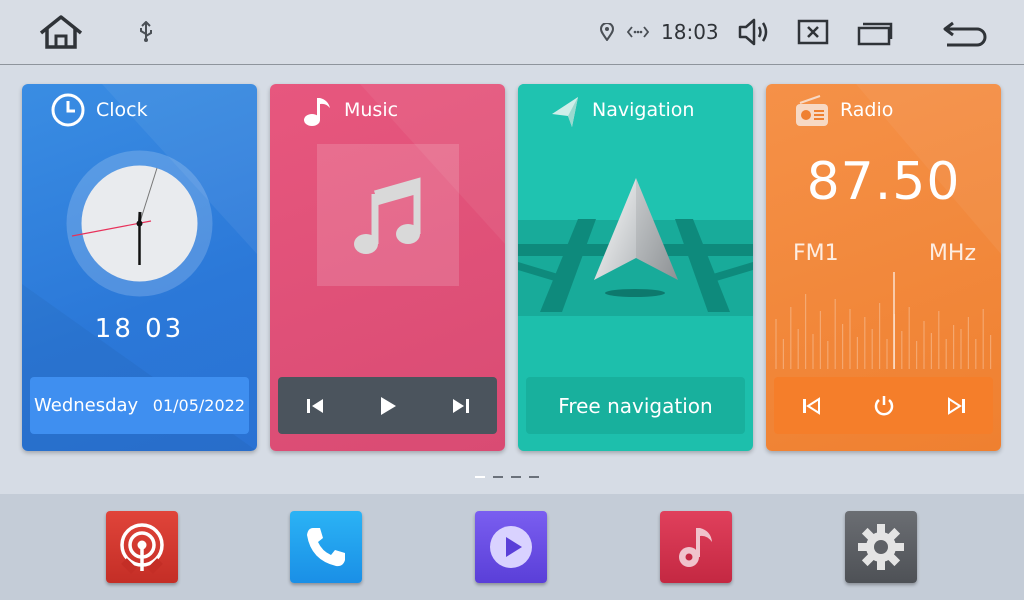  I want to click on wireless-icon, so click(638, 32).